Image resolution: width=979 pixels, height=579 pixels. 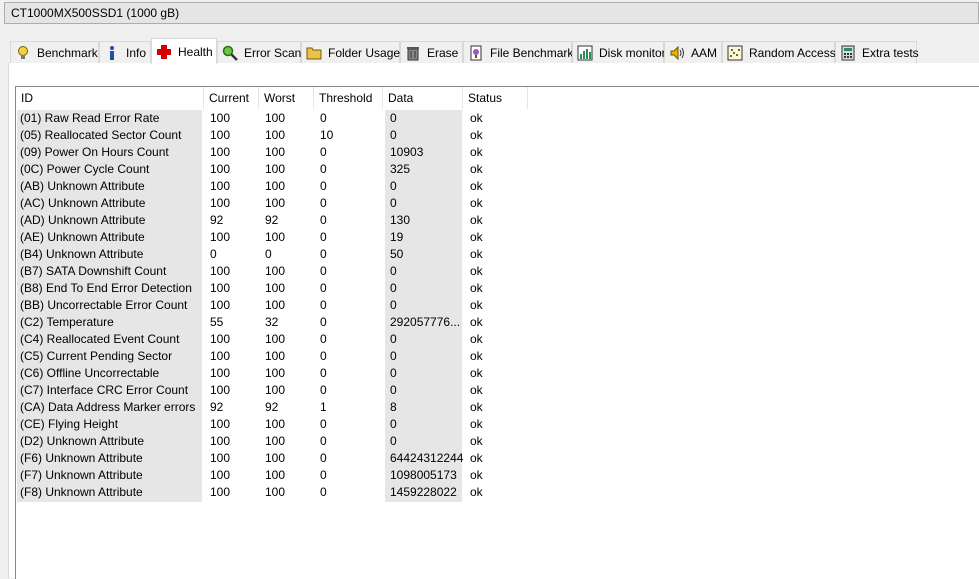 What do you see at coordinates (125, 52) in the screenshot?
I see `tab-info: Info` at bounding box center [125, 52].